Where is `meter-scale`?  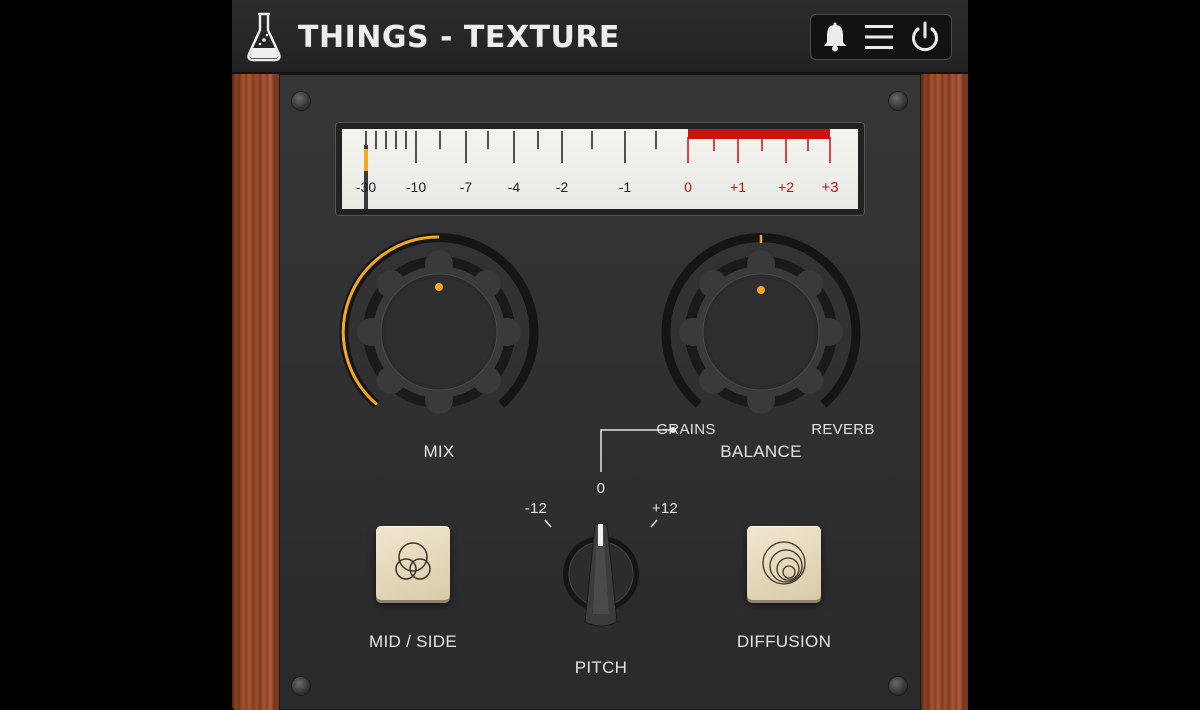 meter-scale is located at coordinates (597, 169).